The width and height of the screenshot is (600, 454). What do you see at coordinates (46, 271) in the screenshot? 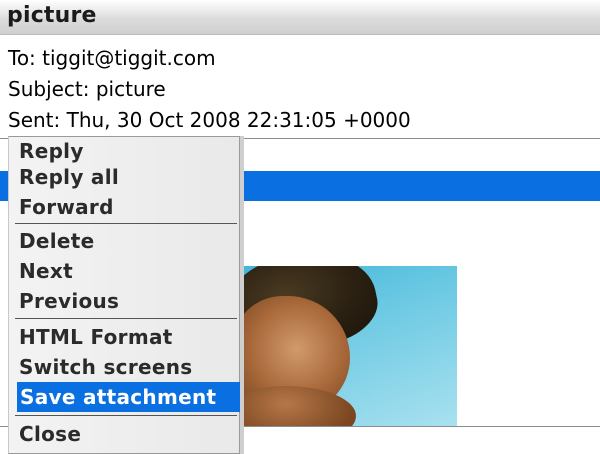
I see `menu-item-next: Next` at bounding box center [46, 271].